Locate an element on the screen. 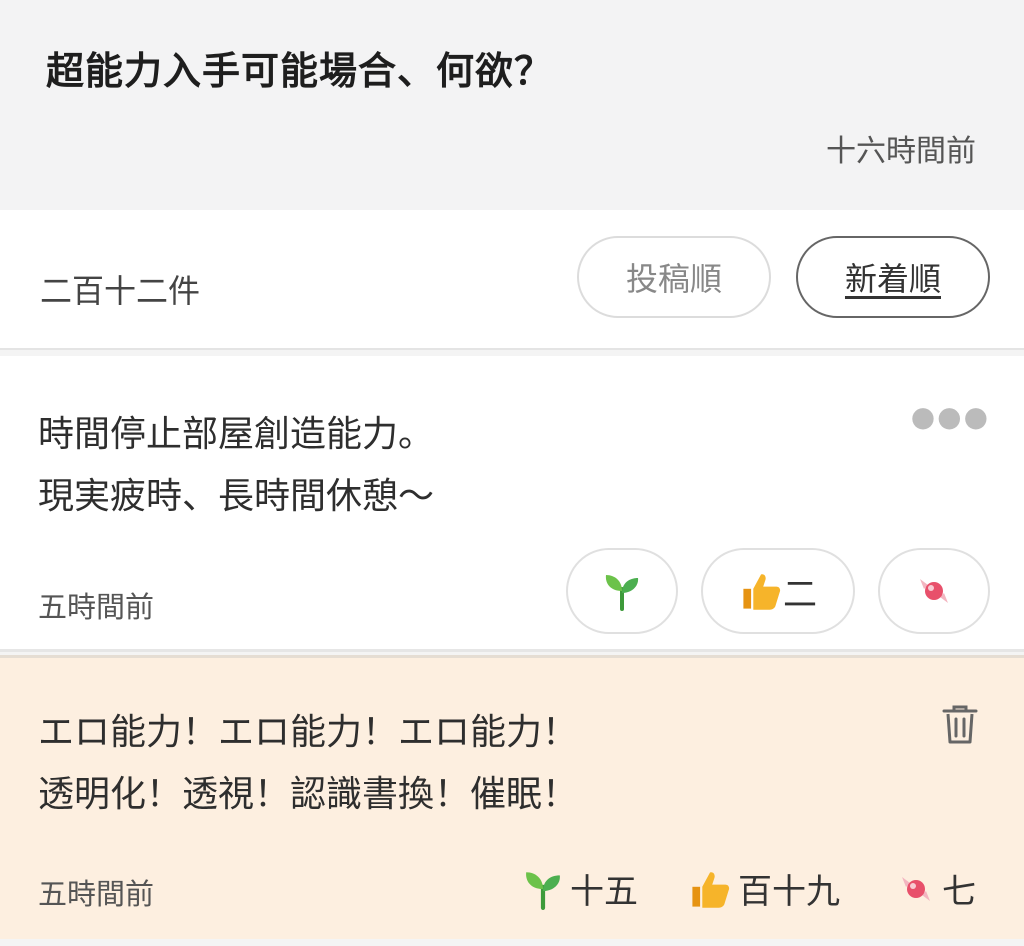 This screenshot has height=946, width=1024. post-title: 超能力入手可能場合、何欲？ is located at coordinates (300, 71).